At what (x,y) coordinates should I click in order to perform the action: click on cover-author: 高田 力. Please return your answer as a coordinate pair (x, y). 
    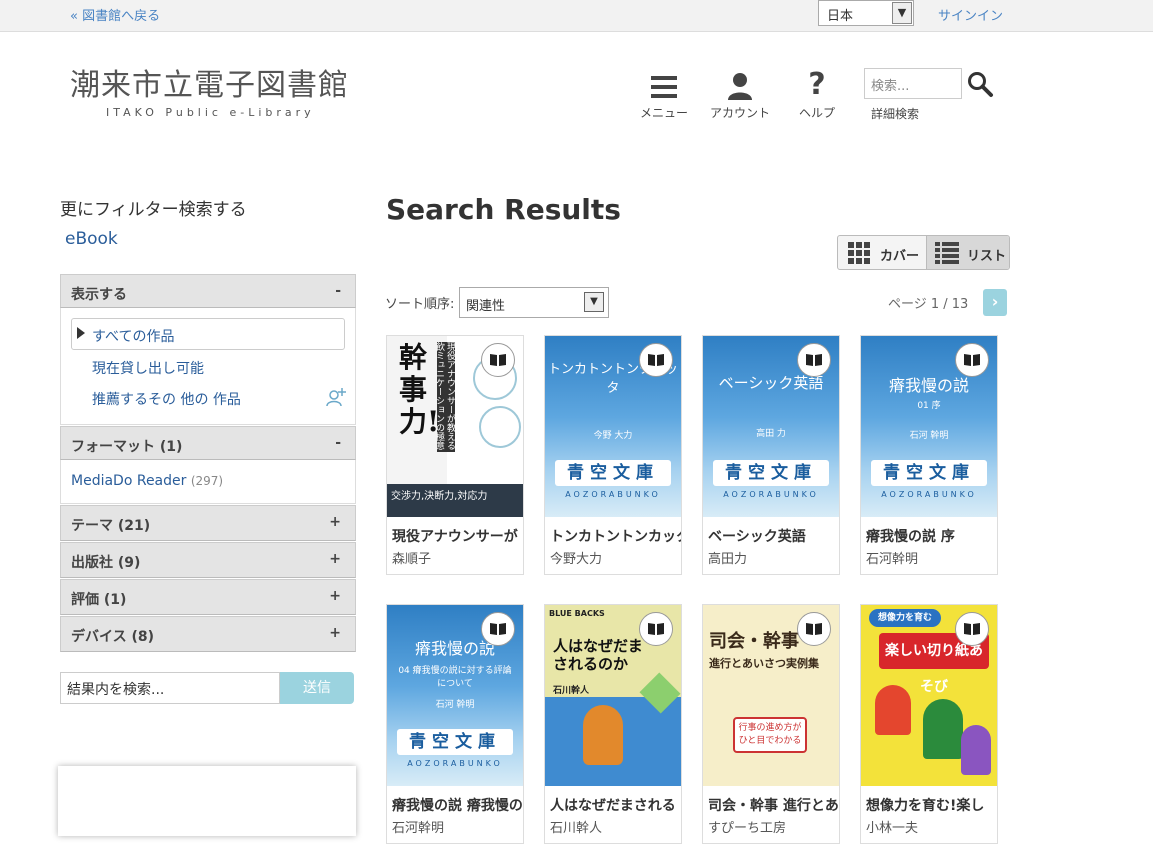
    Looking at the image, I should click on (771, 434).